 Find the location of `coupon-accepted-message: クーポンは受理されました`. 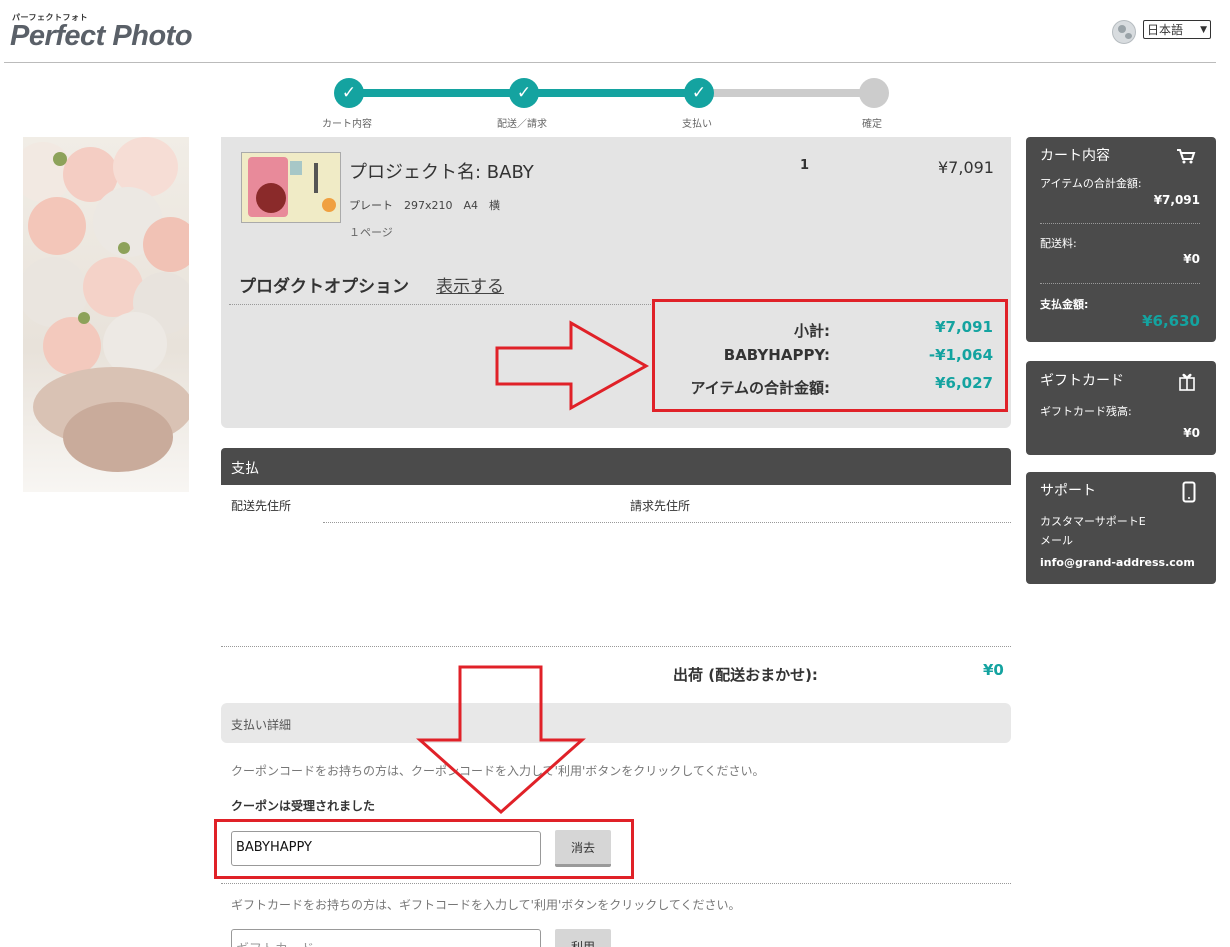

coupon-accepted-message: クーポンは受理されました is located at coordinates (303, 806).